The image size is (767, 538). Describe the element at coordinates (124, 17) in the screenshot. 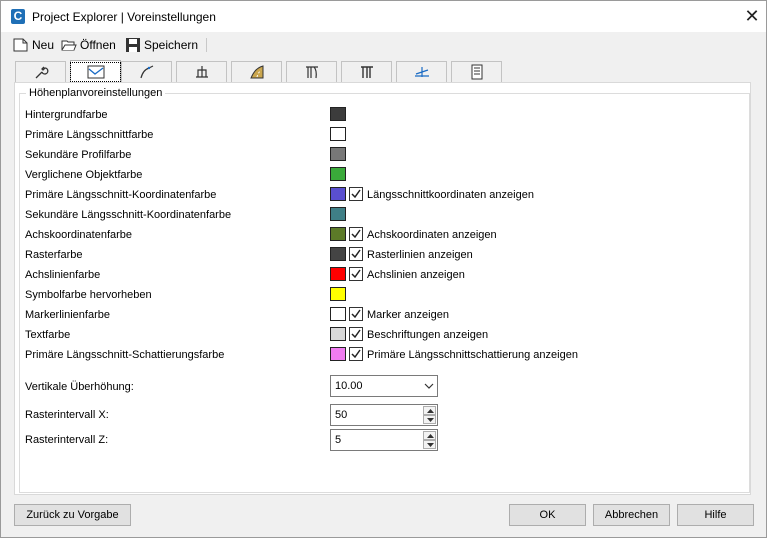

I see `window-title: Project Explorer | Voreinstellungen` at that location.